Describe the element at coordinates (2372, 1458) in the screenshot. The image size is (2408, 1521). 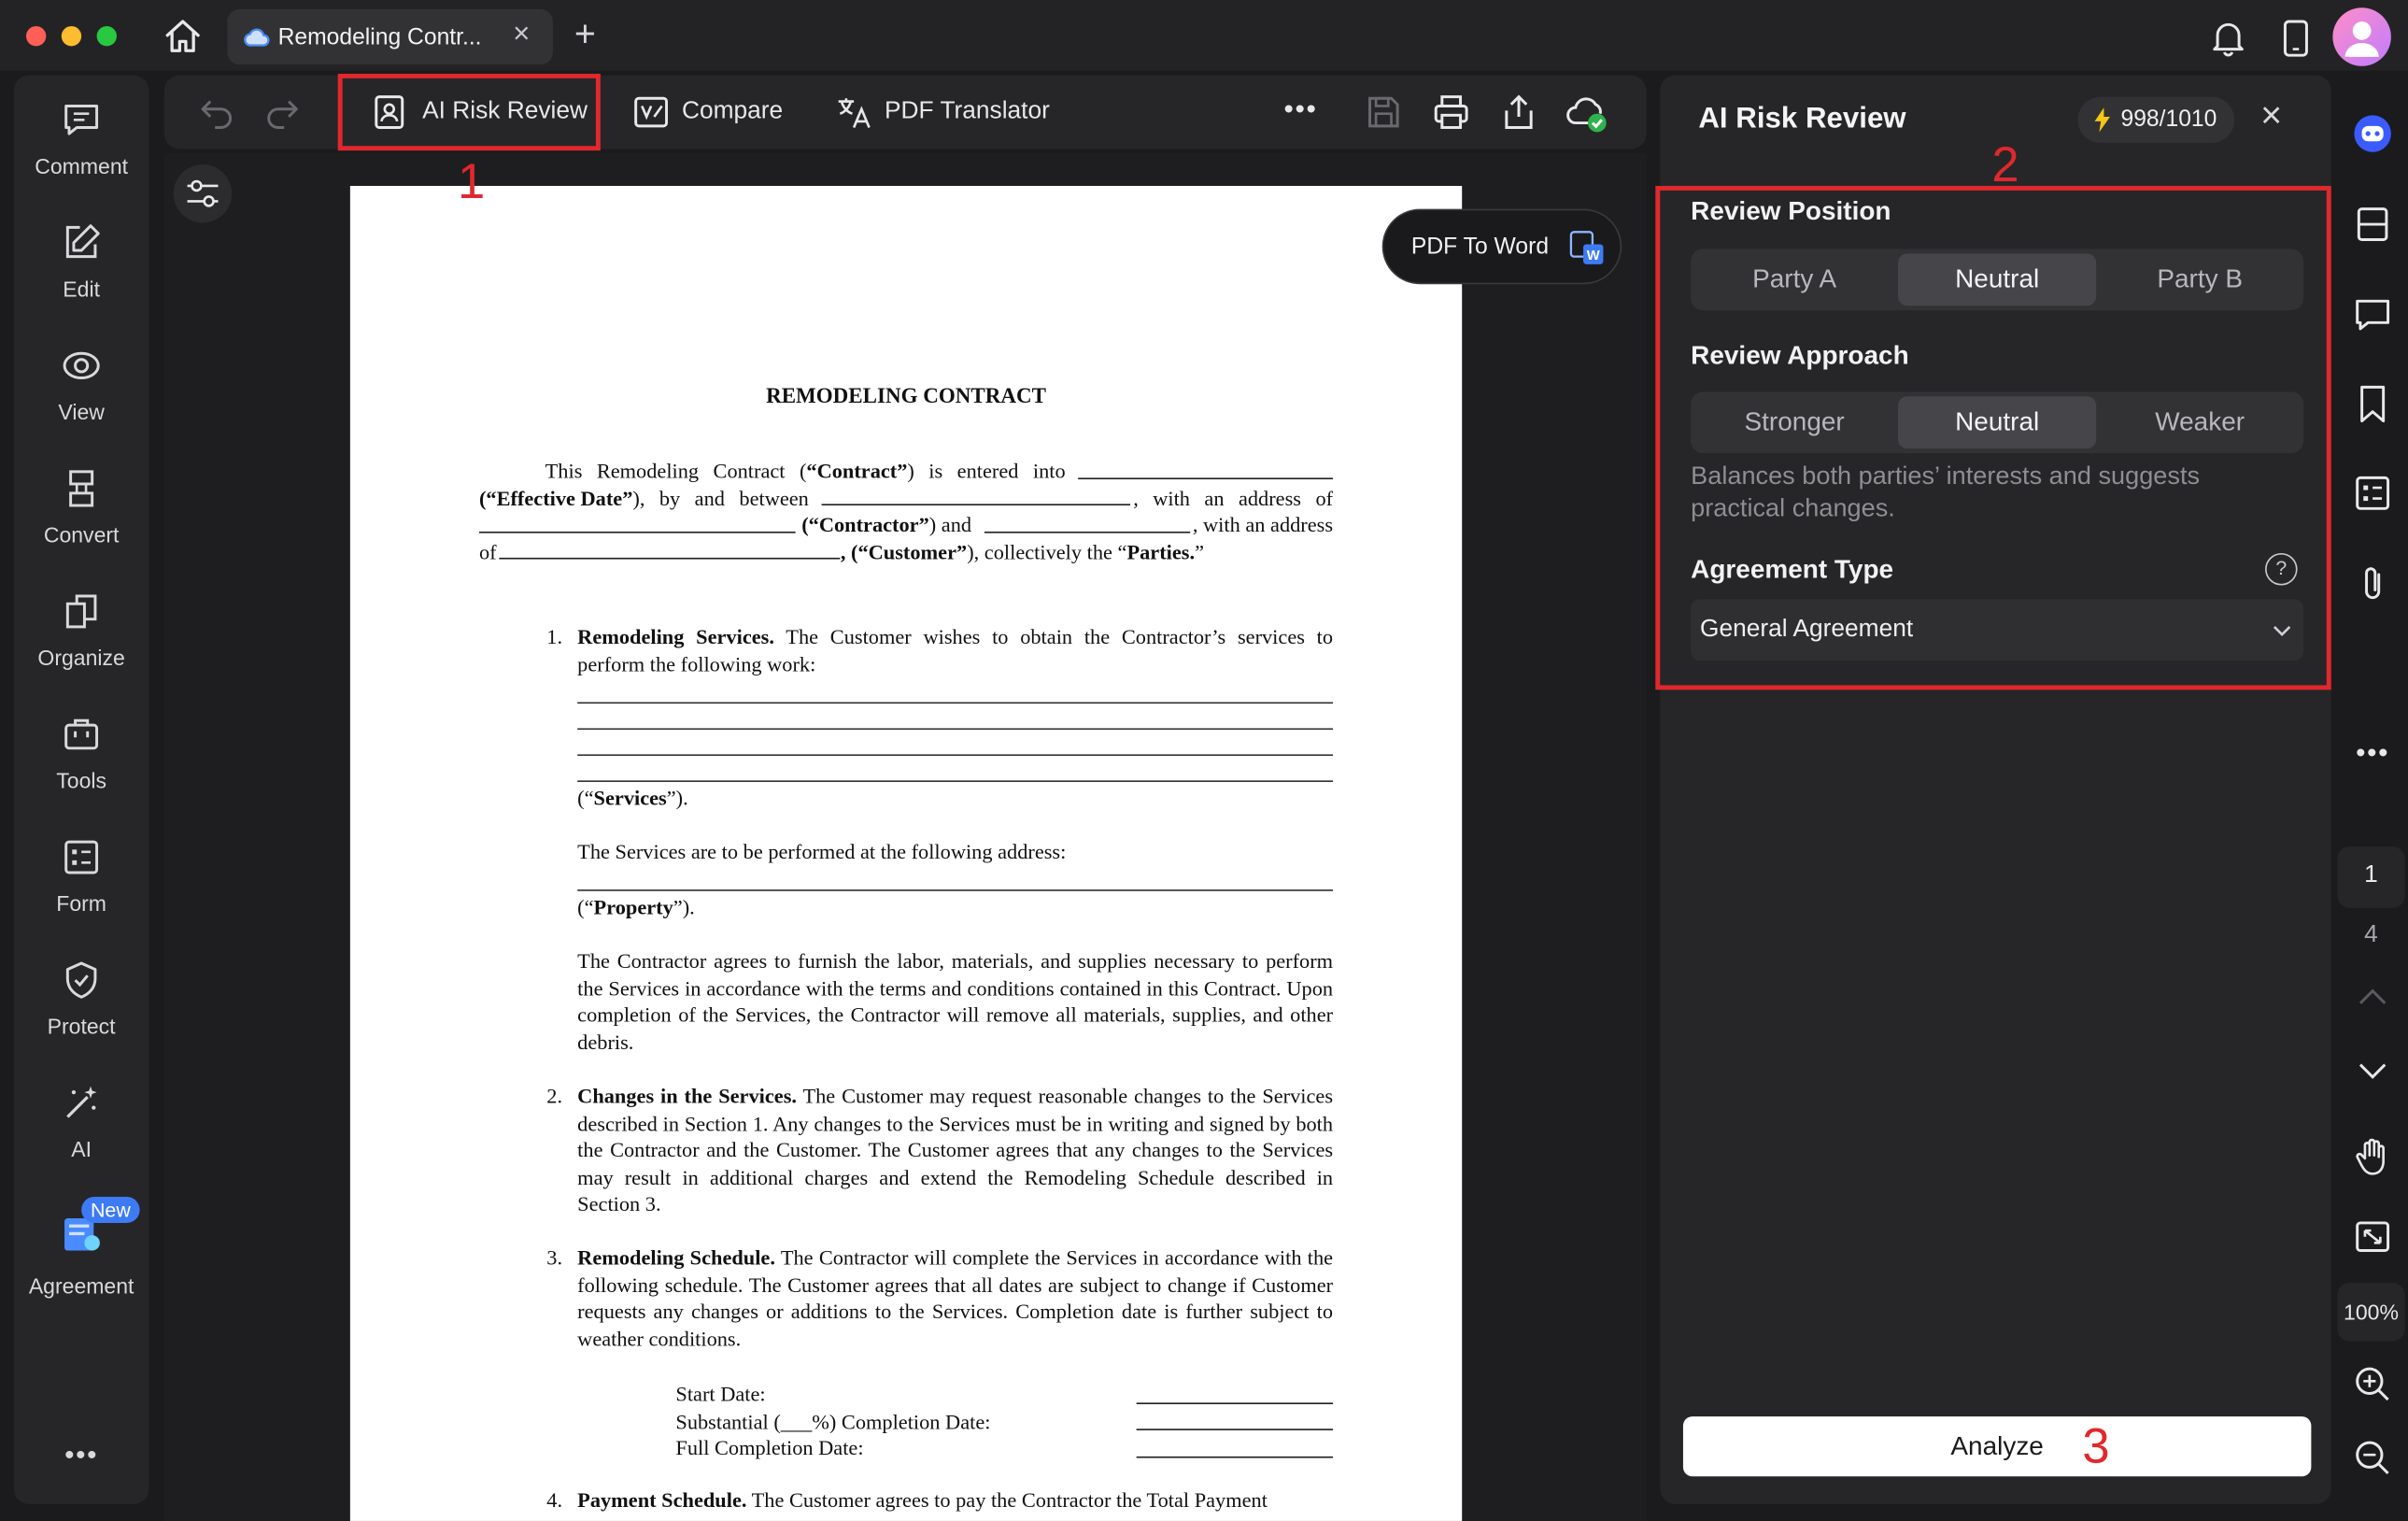
I see `zoom-out-icon` at that location.